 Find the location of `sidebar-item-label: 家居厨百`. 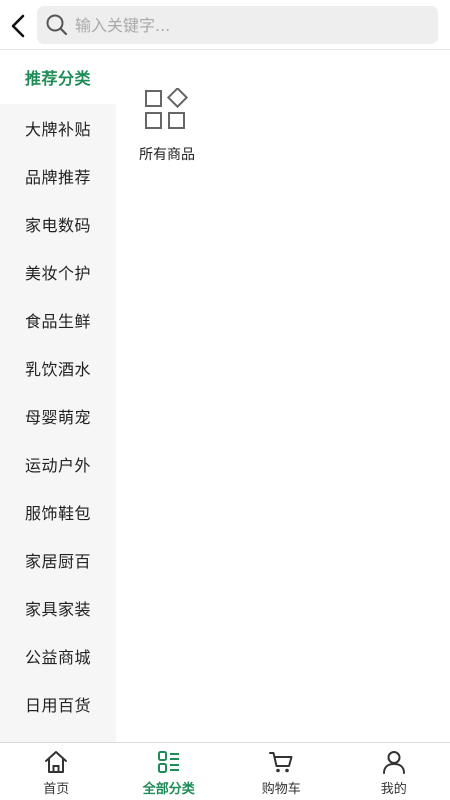

sidebar-item-label: 家居厨百 is located at coordinates (57, 561).